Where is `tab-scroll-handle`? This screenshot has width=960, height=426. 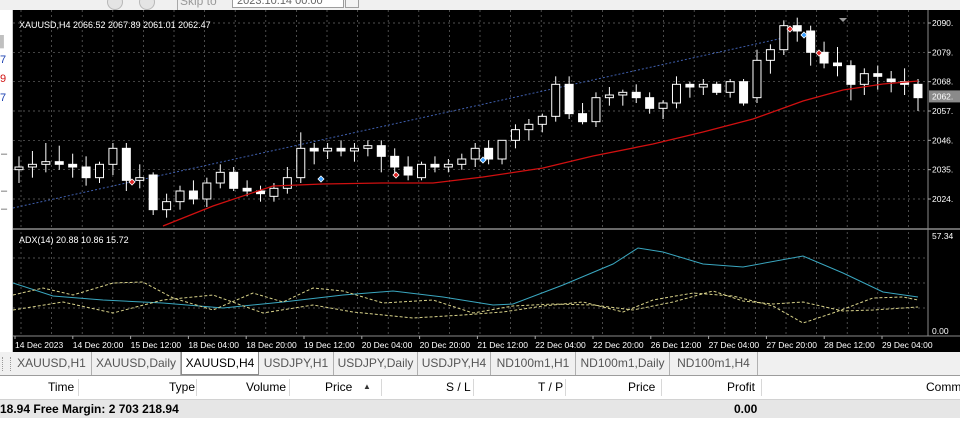
tab-scroll-handle is located at coordinates (6, 364).